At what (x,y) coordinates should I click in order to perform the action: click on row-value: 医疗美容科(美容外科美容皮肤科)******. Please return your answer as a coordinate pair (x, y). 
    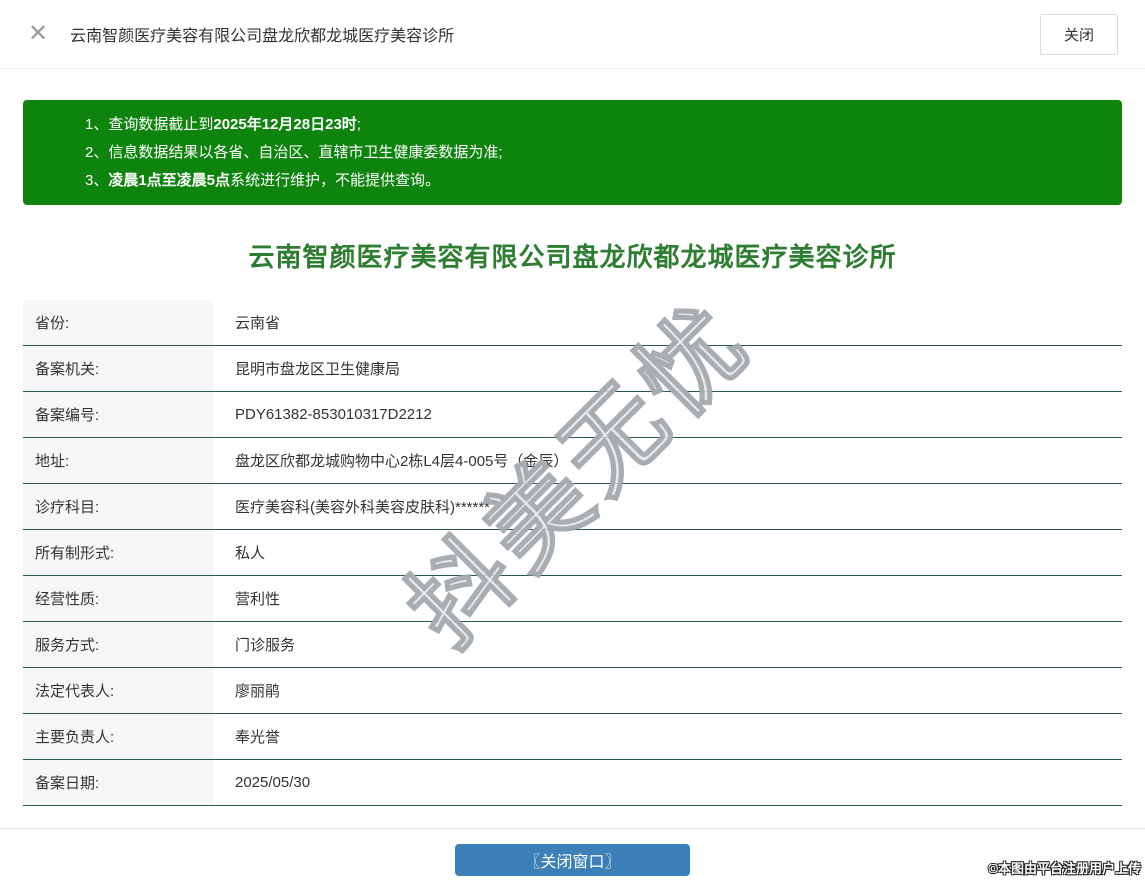
    Looking at the image, I should click on (363, 507).